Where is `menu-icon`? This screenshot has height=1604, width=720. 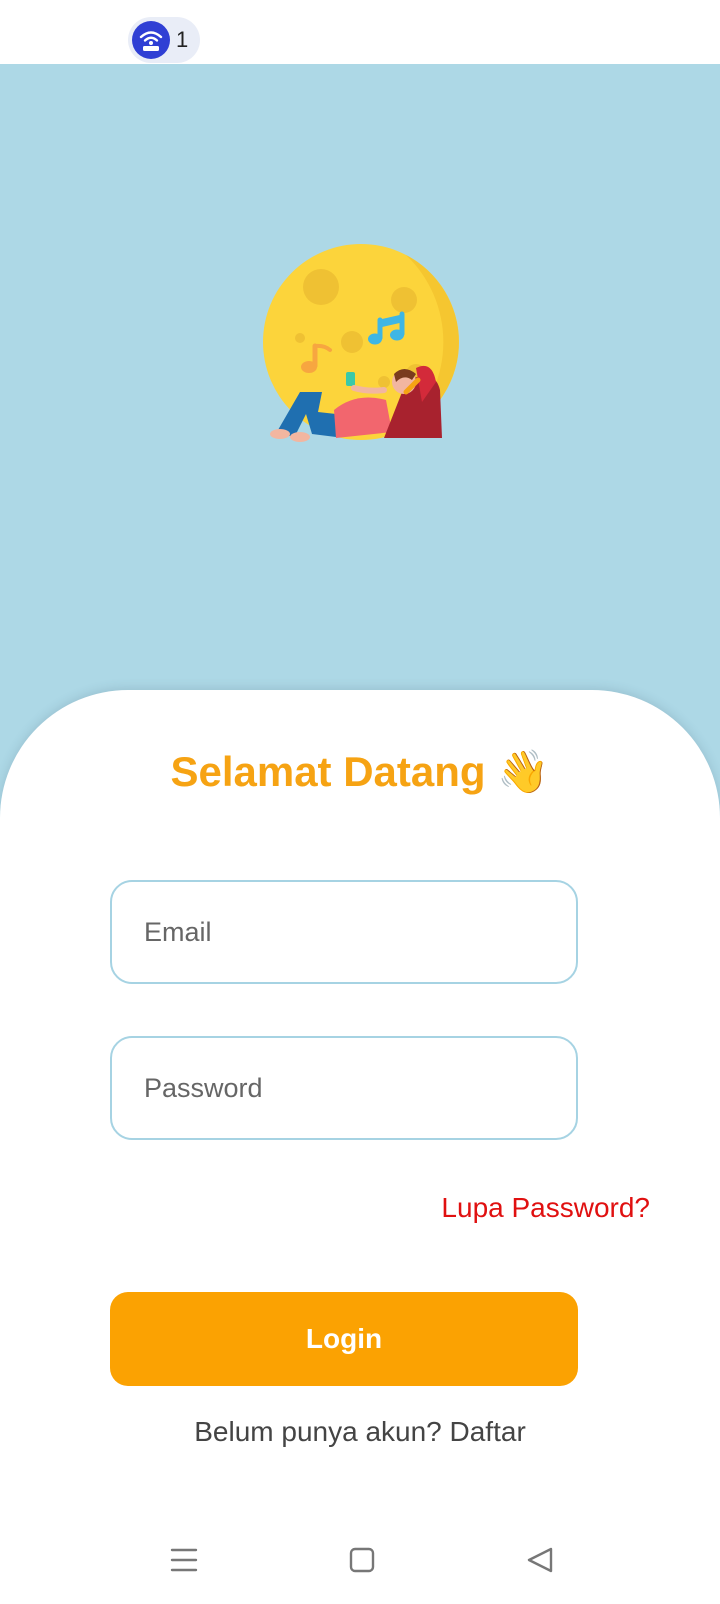
menu-icon is located at coordinates (184, 1560).